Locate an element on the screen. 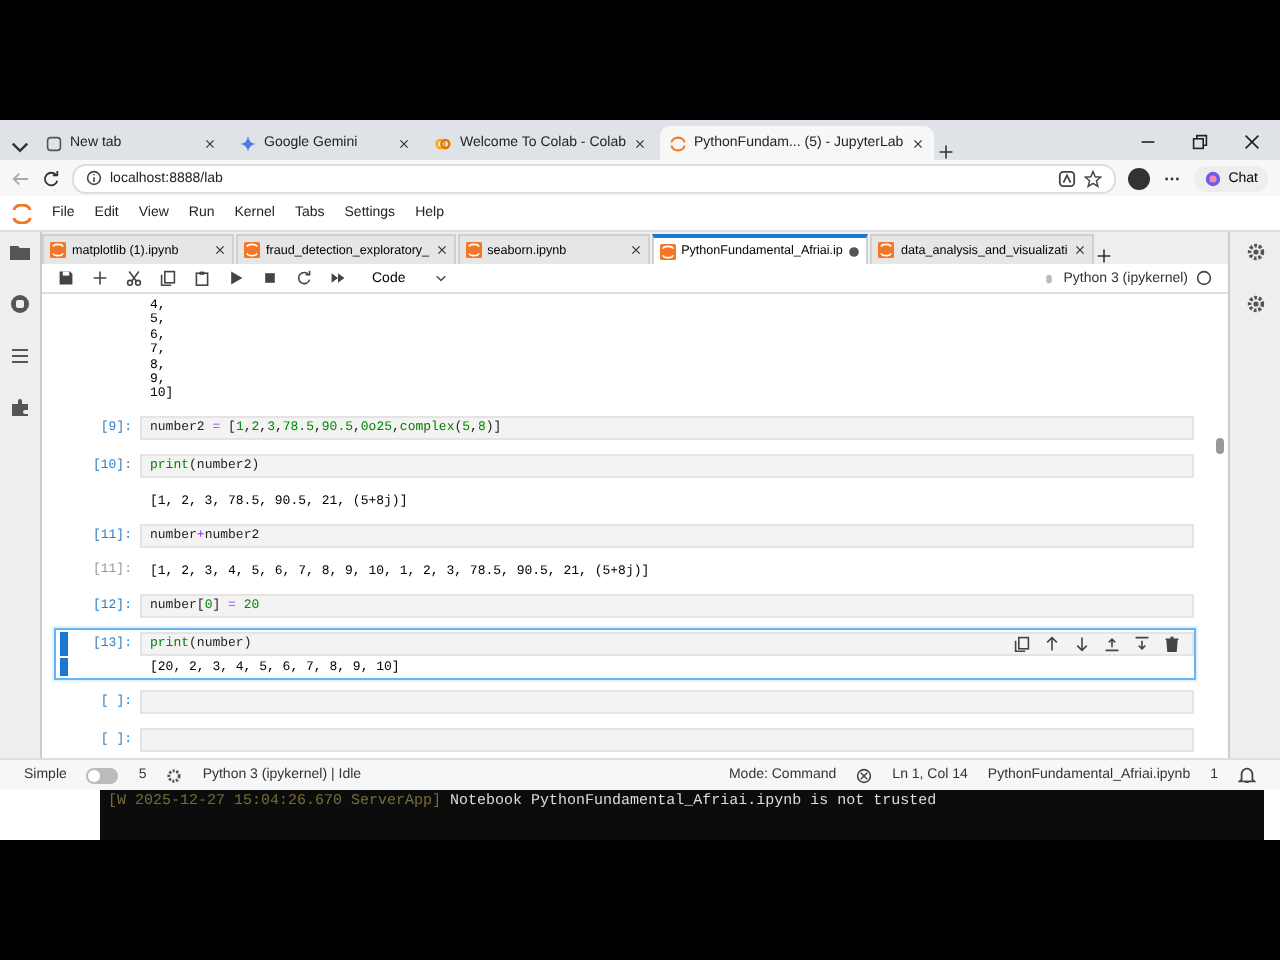 The width and height of the screenshot is (1280, 960). save-icon is located at coordinates (66, 278).